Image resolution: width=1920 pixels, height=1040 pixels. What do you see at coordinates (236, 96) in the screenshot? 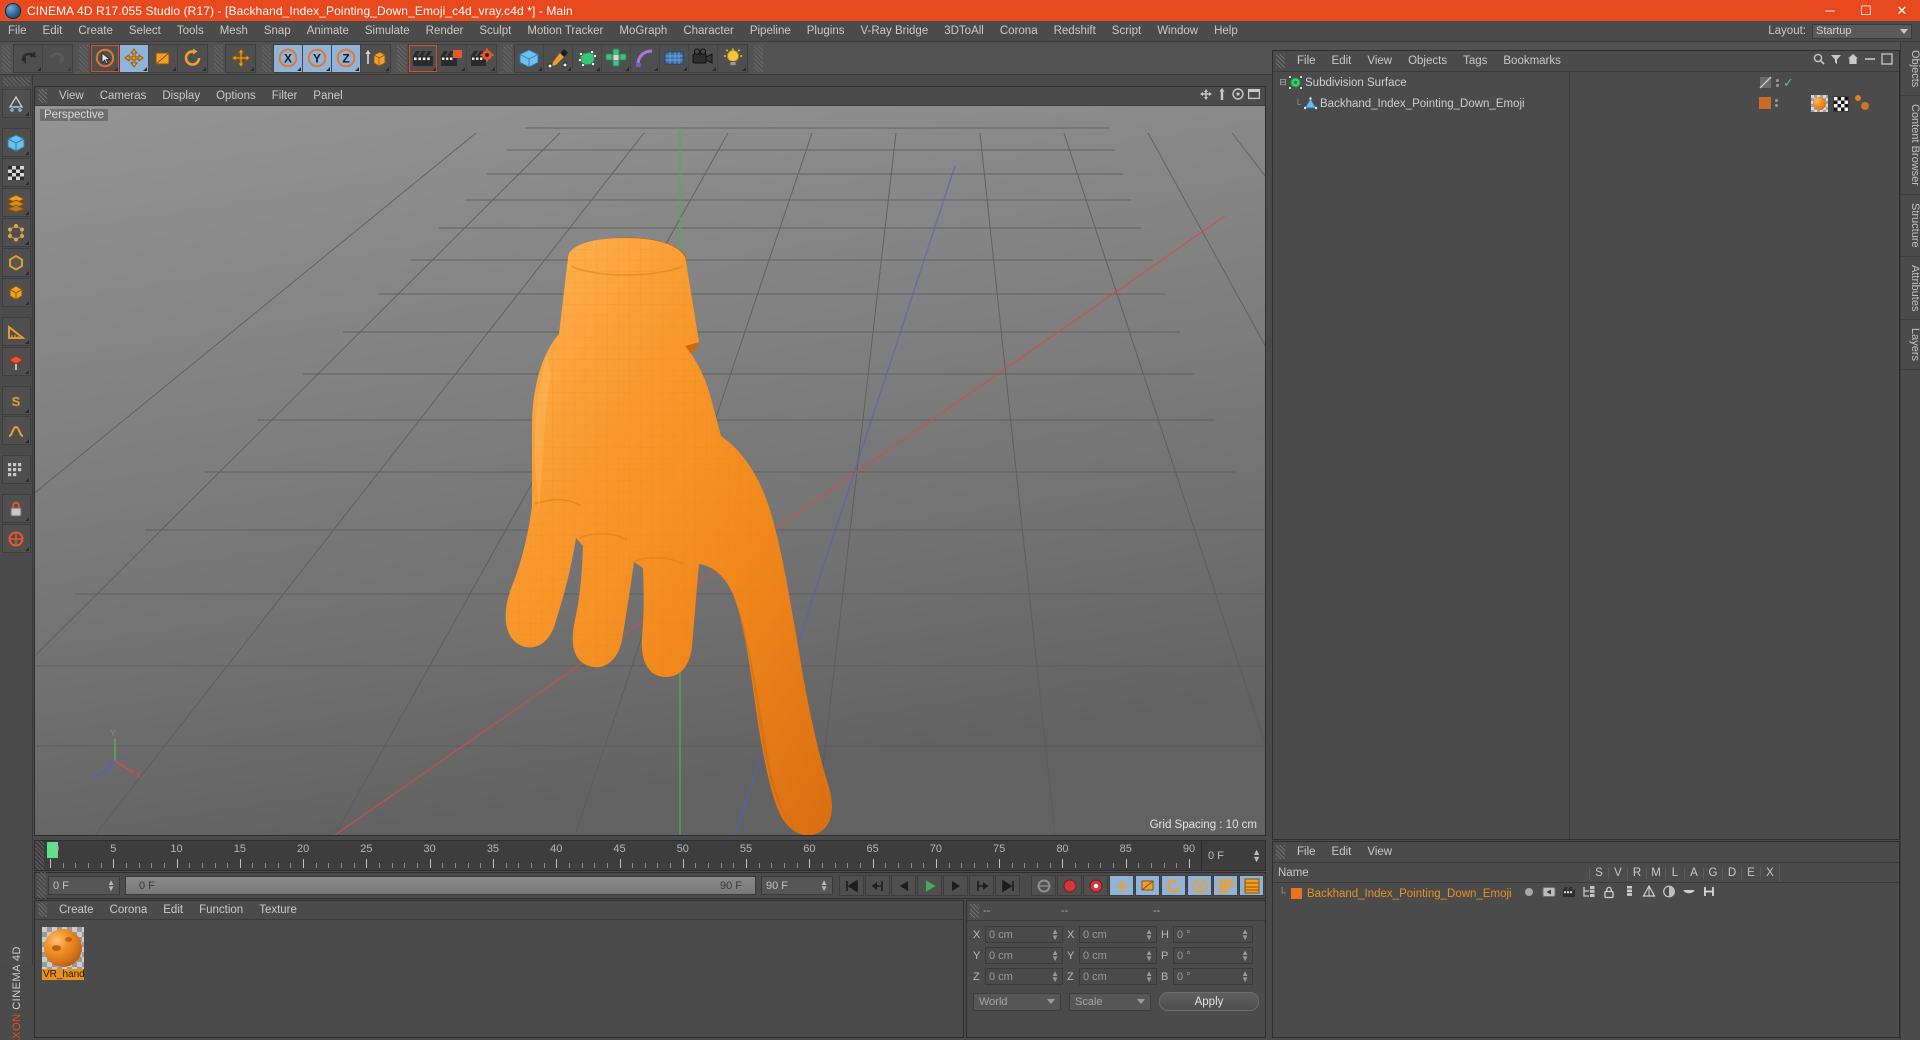
I see `viewport-menu-options: Options` at bounding box center [236, 96].